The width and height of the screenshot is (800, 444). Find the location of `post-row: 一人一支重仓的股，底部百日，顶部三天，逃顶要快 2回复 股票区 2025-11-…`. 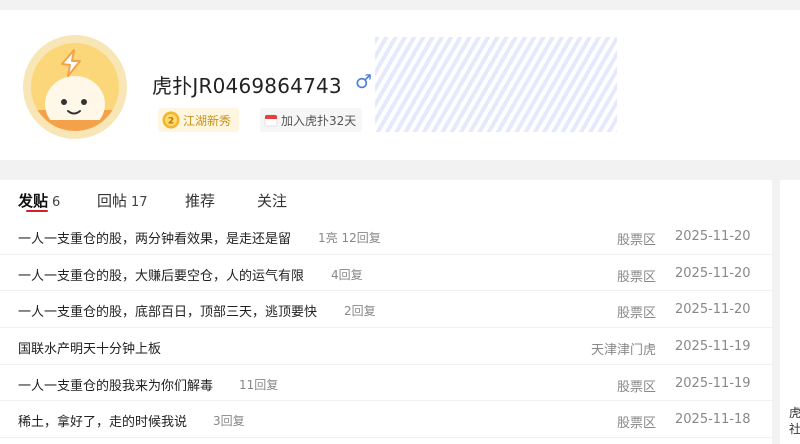

post-row: 一人一支重仓的股，底部百日，顶部三天，逃顶要快 2回复 股票区 2025-11-… is located at coordinates (386, 310).